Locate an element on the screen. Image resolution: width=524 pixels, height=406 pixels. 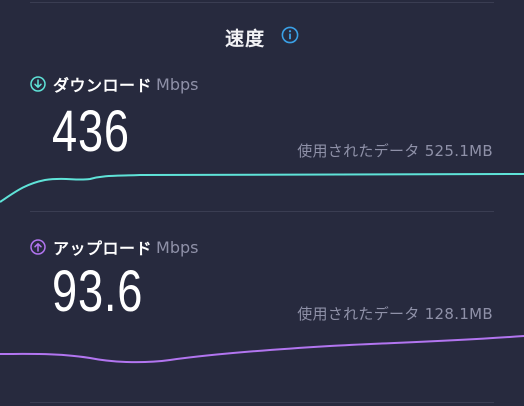
speed-header: 速度 is located at coordinates (262, 37).